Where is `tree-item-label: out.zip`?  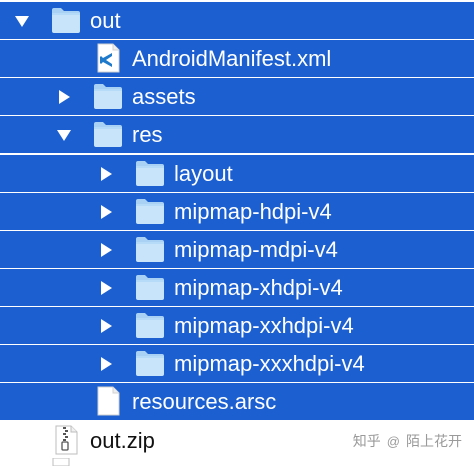
tree-item-label: out.zip is located at coordinates (122, 440).